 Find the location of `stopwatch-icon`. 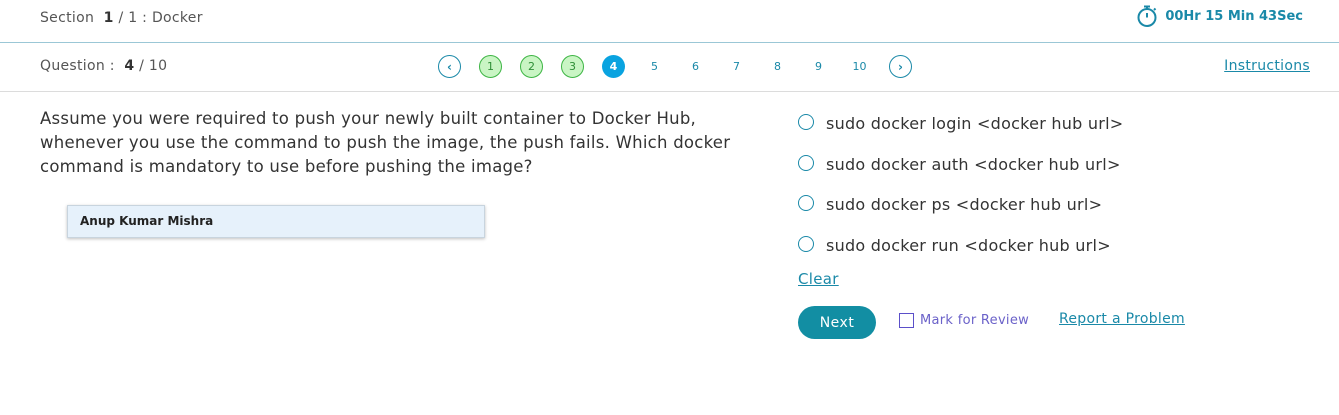

stopwatch-icon is located at coordinates (1147, 16).